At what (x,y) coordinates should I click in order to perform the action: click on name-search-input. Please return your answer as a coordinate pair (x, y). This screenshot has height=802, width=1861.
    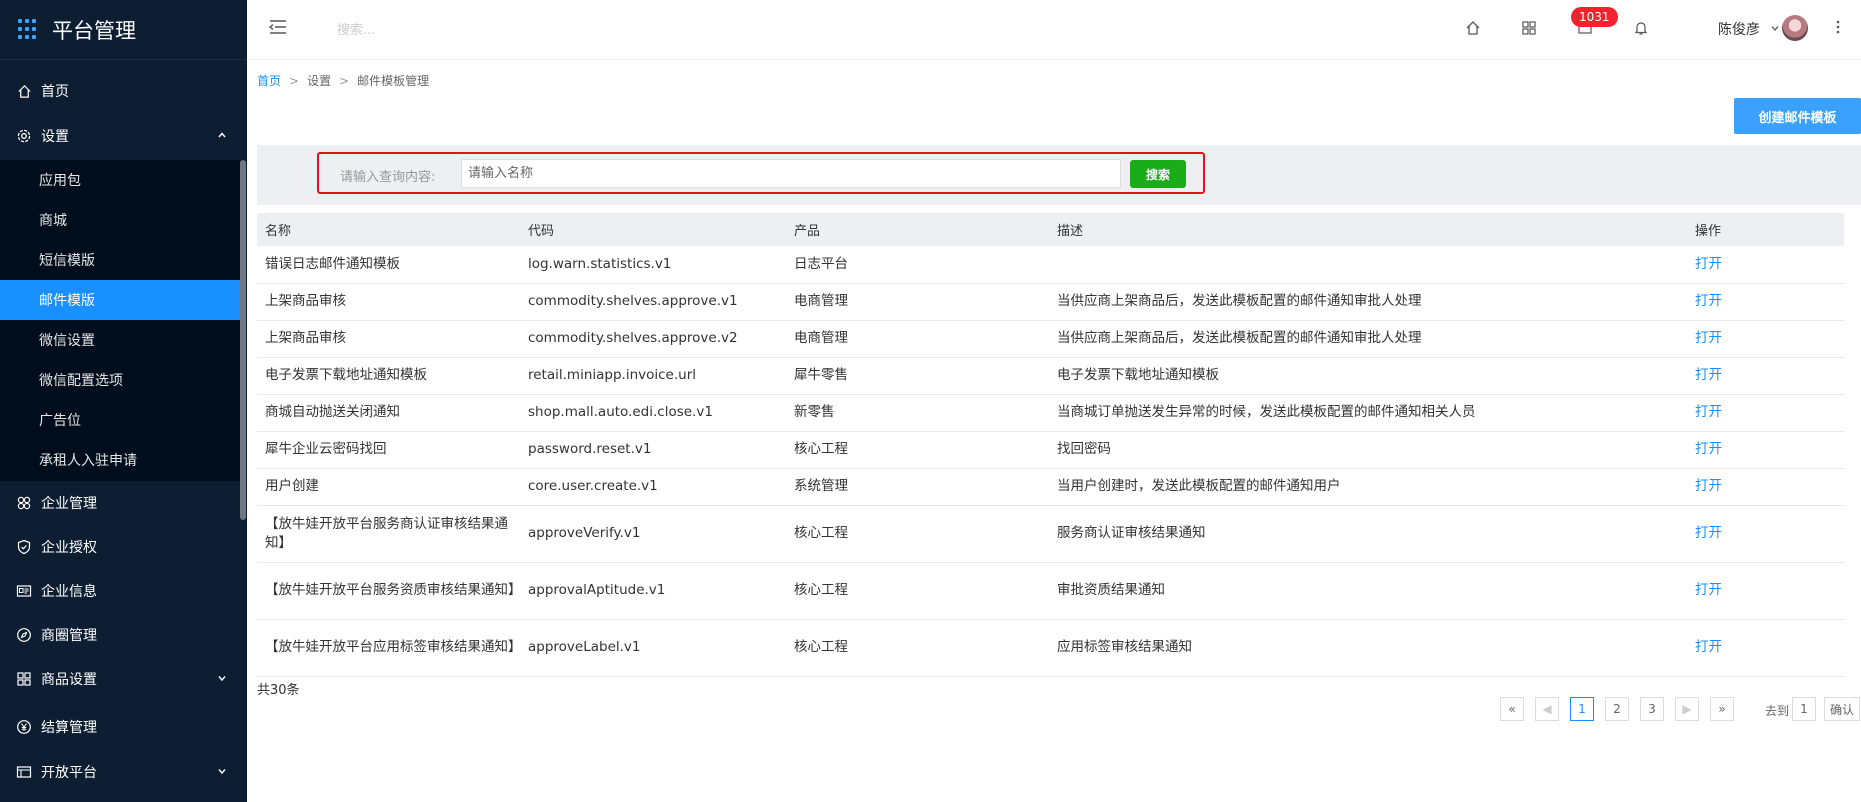
    Looking at the image, I should click on (791, 173).